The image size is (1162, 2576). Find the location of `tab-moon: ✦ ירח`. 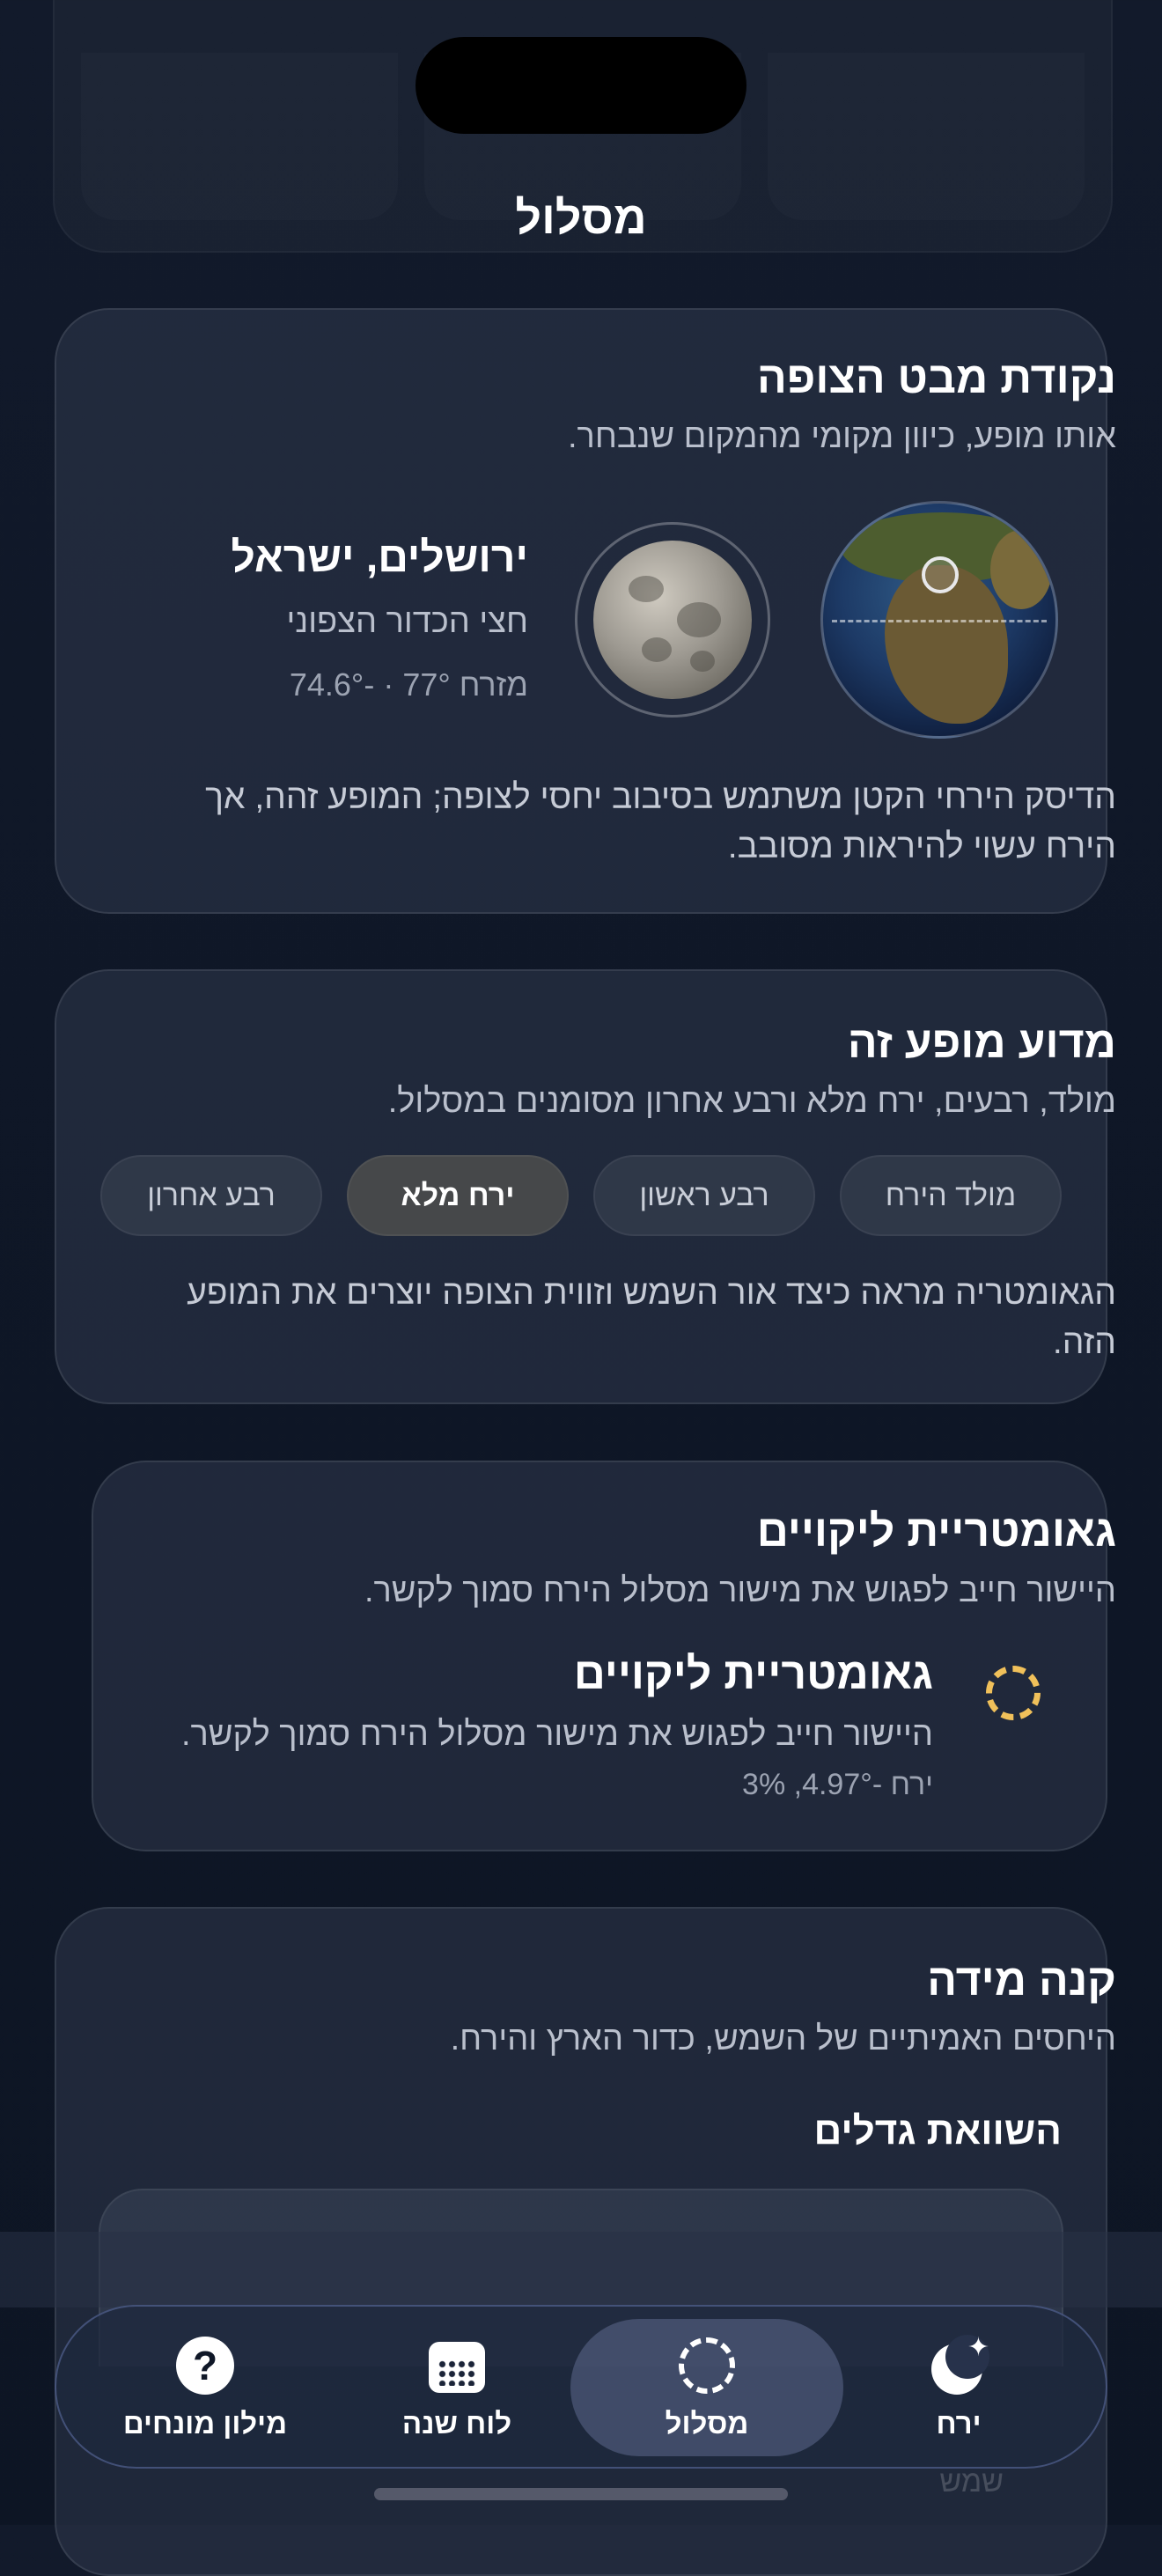

tab-moon: ✦ ירח is located at coordinates (958, 2388).